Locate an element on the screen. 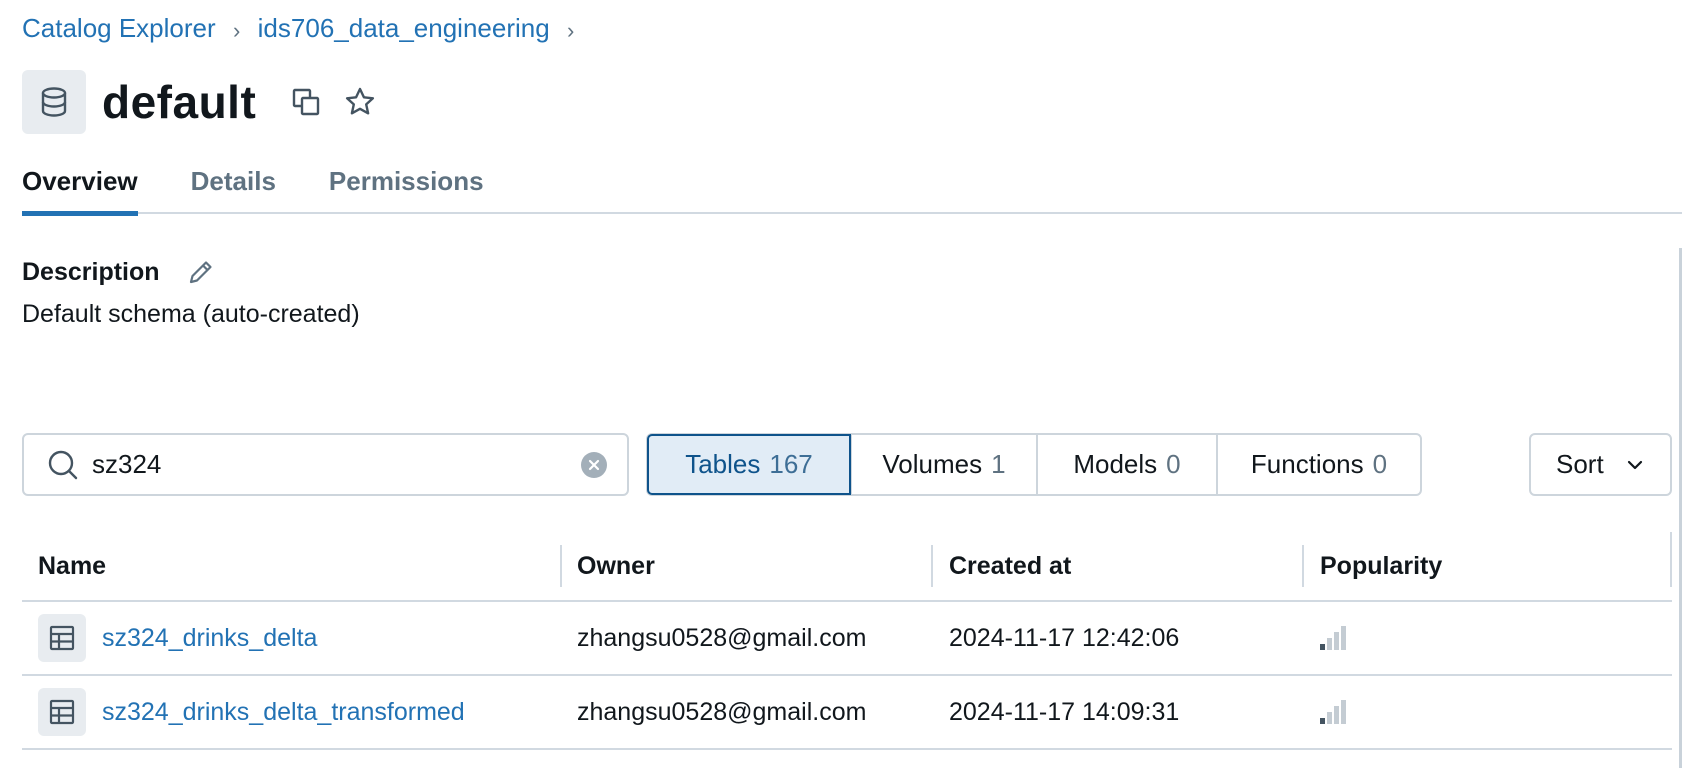  breadcrumb-catalog-explorer: Catalog Explorer is located at coordinates (119, 28).